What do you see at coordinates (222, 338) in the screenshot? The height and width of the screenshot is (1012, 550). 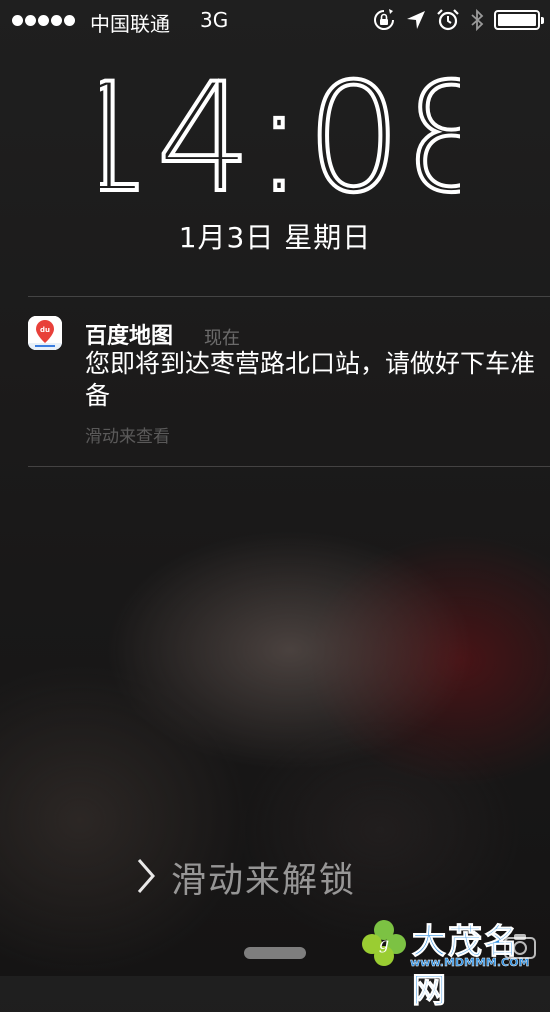 I see `notification-time: 现在` at bounding box center [222, 338].